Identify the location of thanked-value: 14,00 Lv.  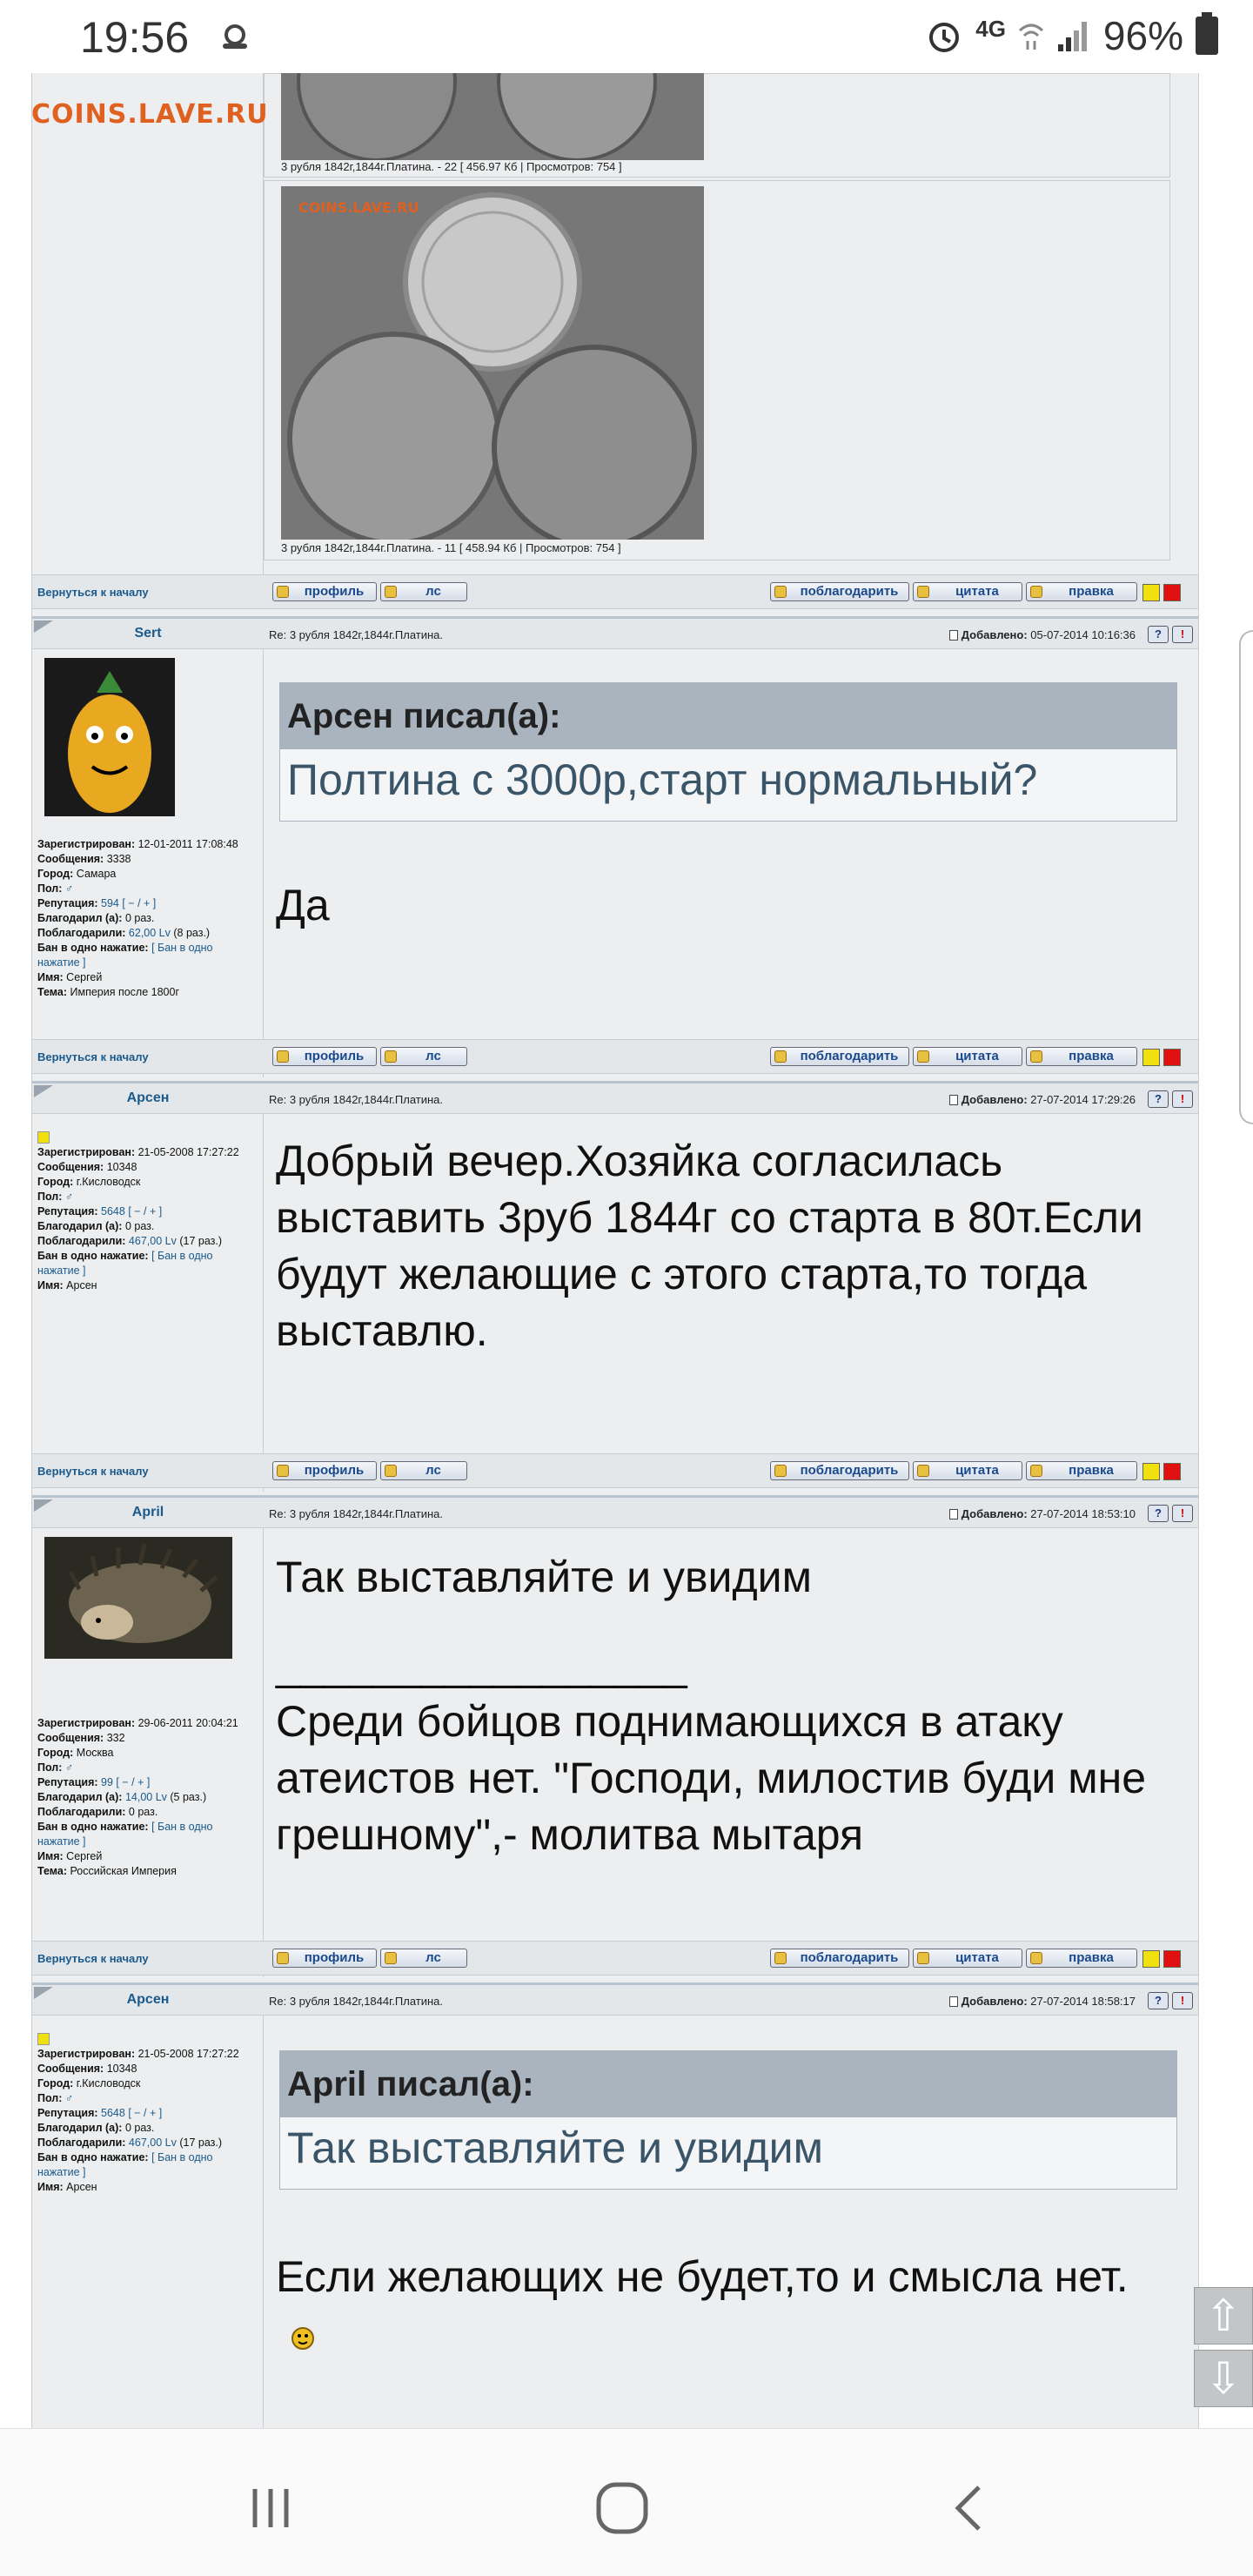
(146, 1797).